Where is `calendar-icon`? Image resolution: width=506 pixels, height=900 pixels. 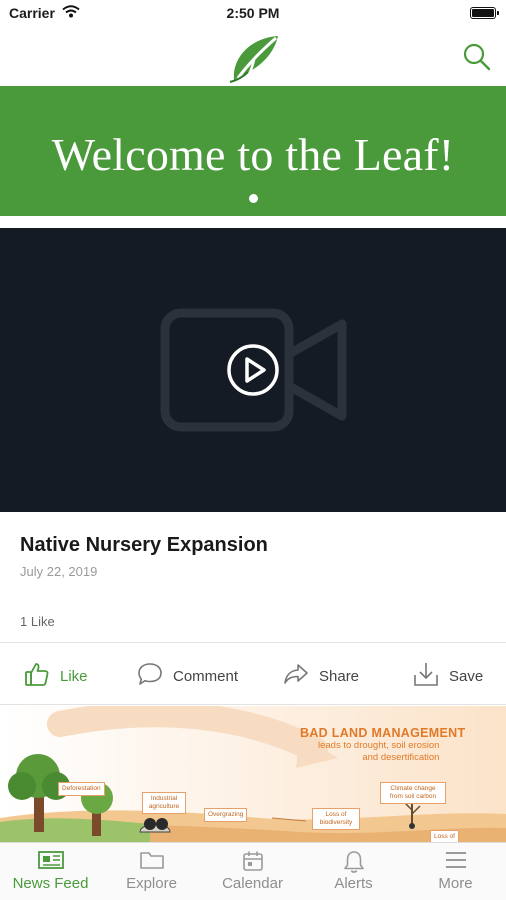
calendar-icon is located at coordinates (253, 863).